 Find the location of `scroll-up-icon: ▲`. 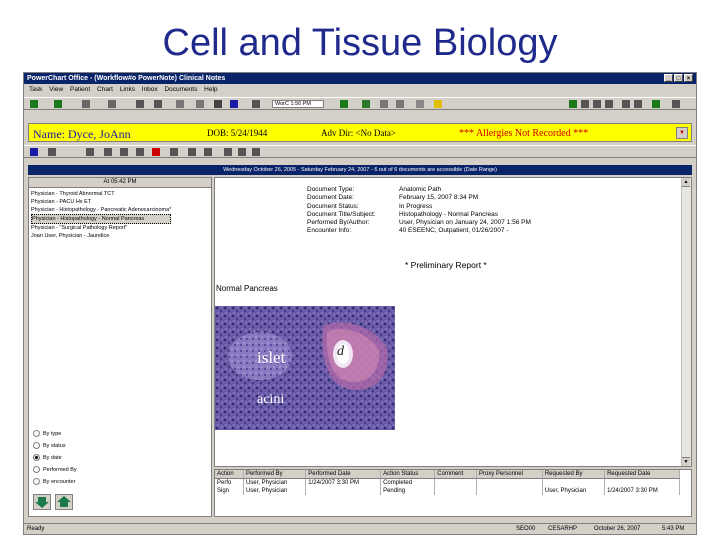

scroll-up-icon: ▲ is located at coordinates (686, 182).